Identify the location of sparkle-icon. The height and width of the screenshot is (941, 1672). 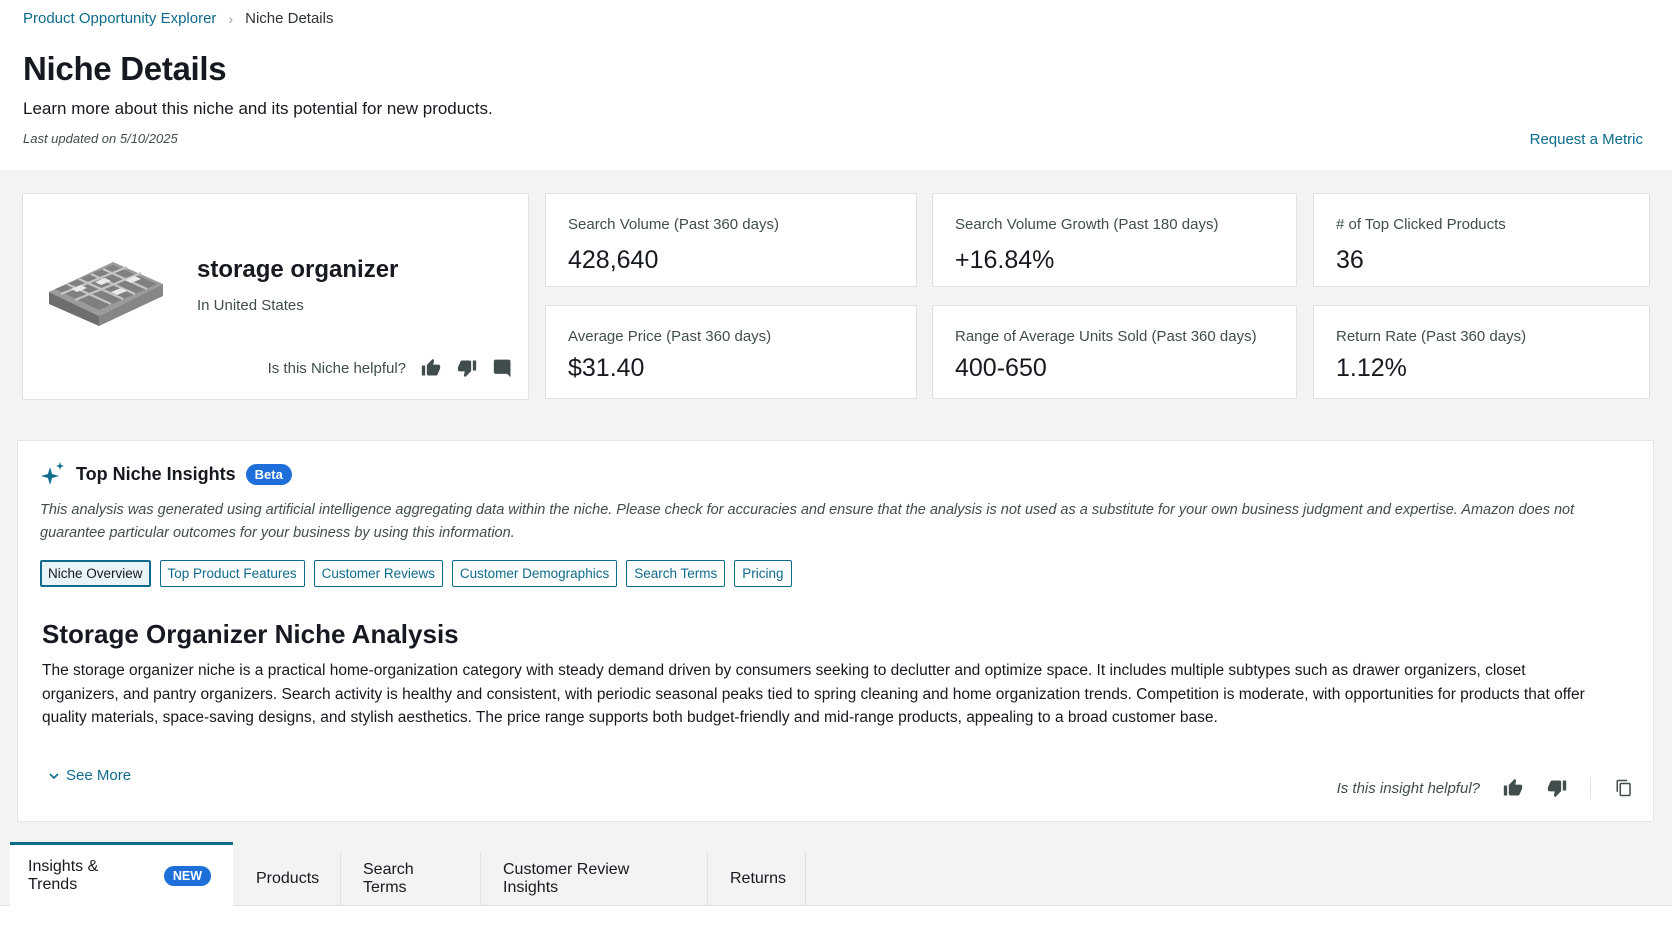
(52, 473).